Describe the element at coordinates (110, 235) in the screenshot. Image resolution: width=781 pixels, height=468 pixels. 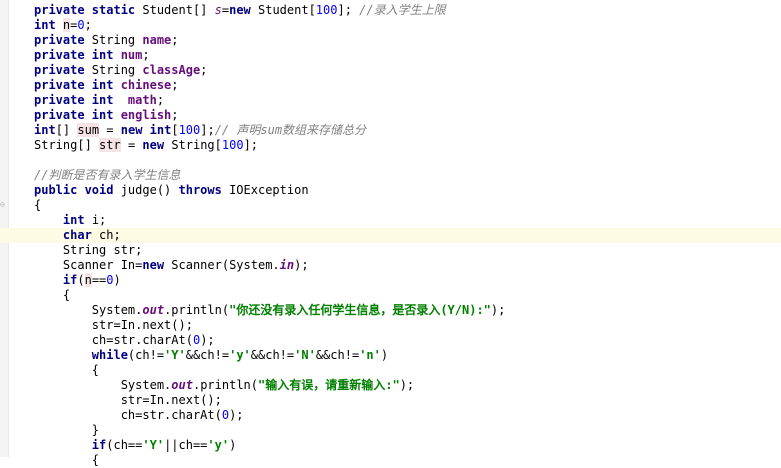
I see `code-token: ch;` at that location.